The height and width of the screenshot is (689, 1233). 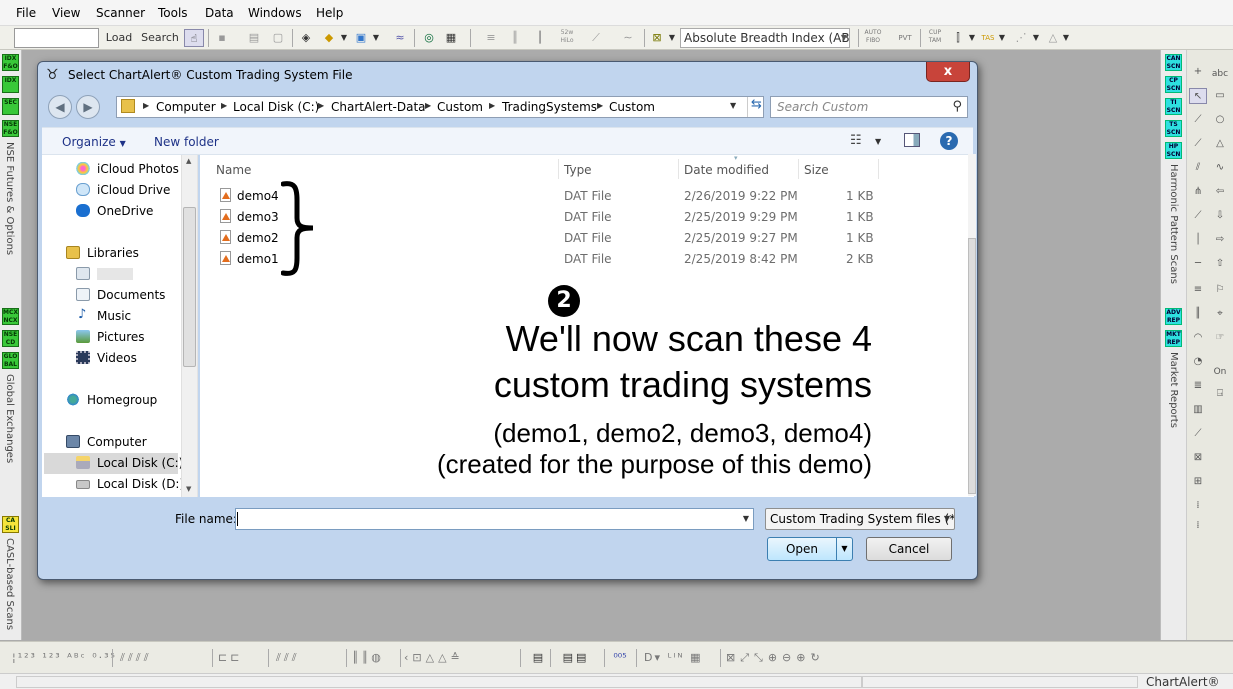 I want to click on 52w-hilo-icon: 52w HiLo, so click(x=567, y=38).